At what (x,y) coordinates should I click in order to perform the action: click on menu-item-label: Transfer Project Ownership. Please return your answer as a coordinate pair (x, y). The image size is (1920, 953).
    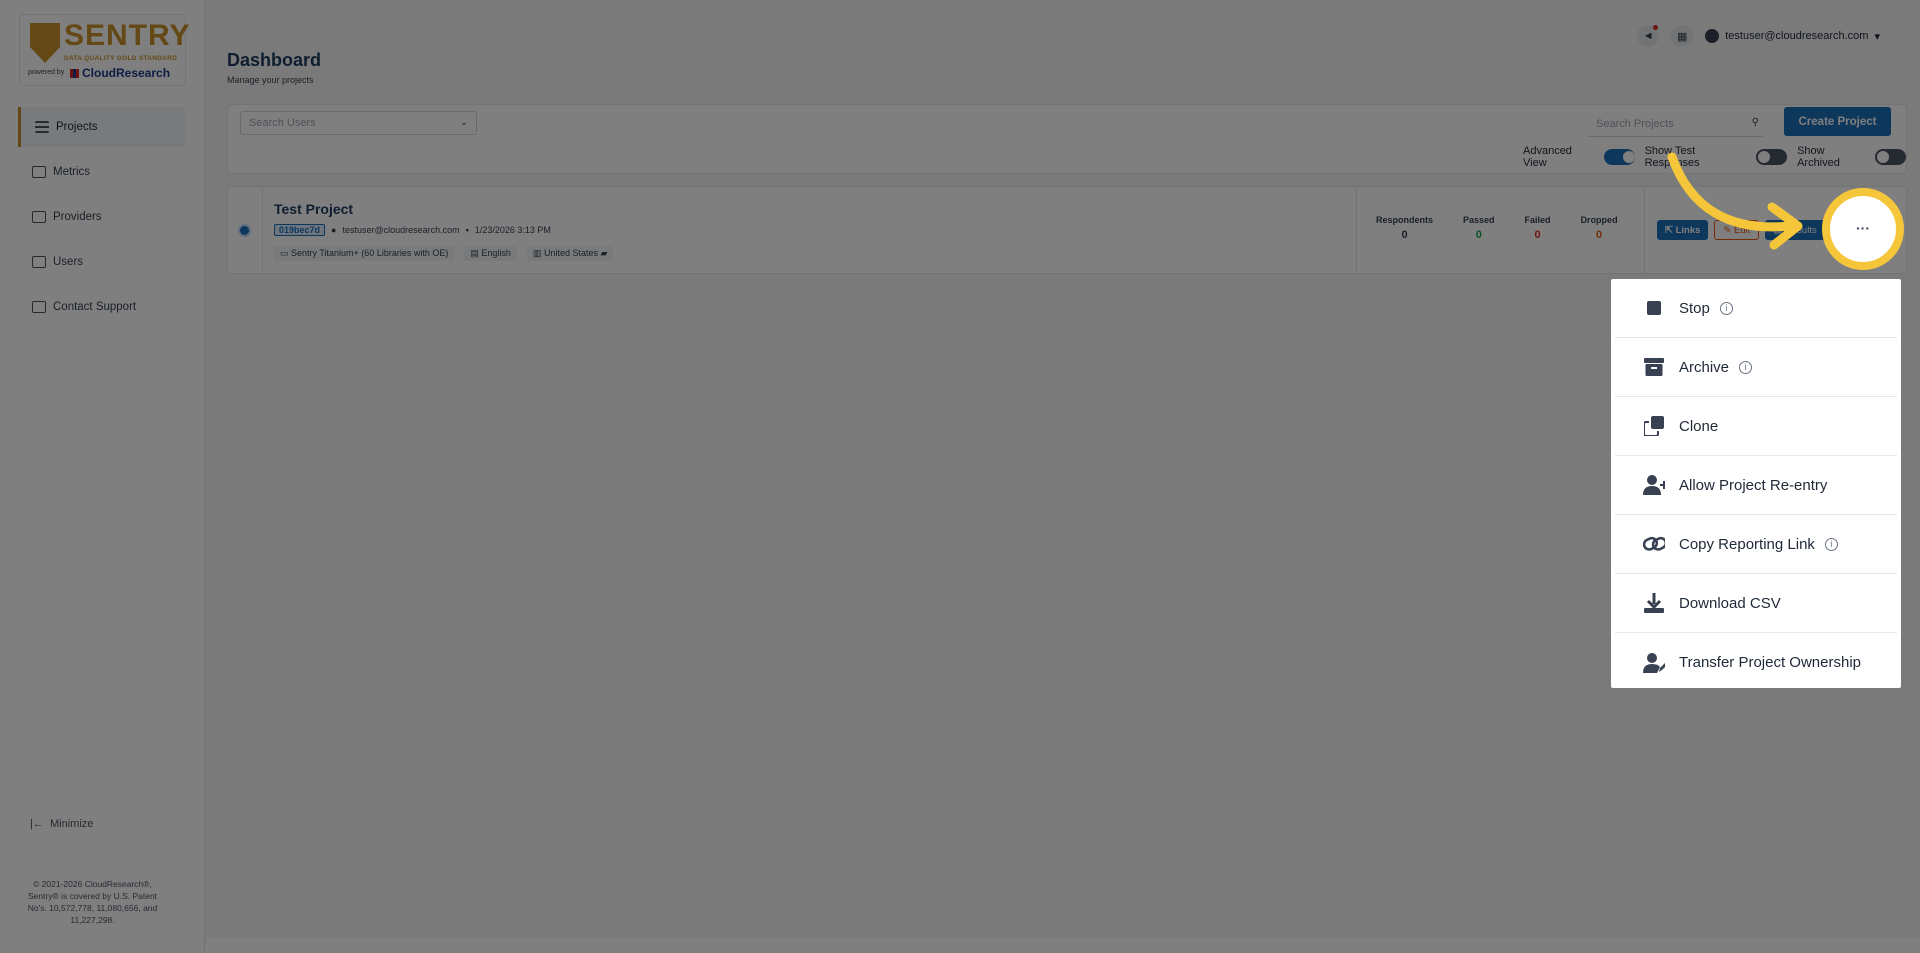
    Looking at the image, I should click on (1770, 662).